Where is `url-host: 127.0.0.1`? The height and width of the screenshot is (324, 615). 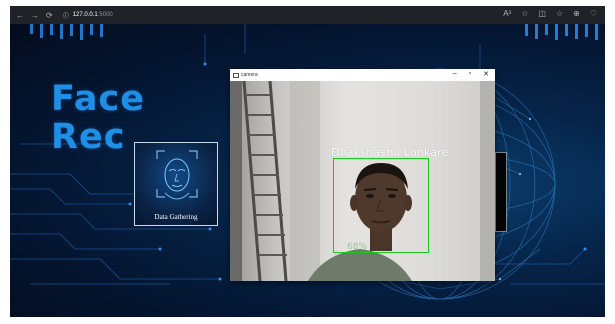 url-host: 127.0.0.1 is located at coordinates (85, 15).